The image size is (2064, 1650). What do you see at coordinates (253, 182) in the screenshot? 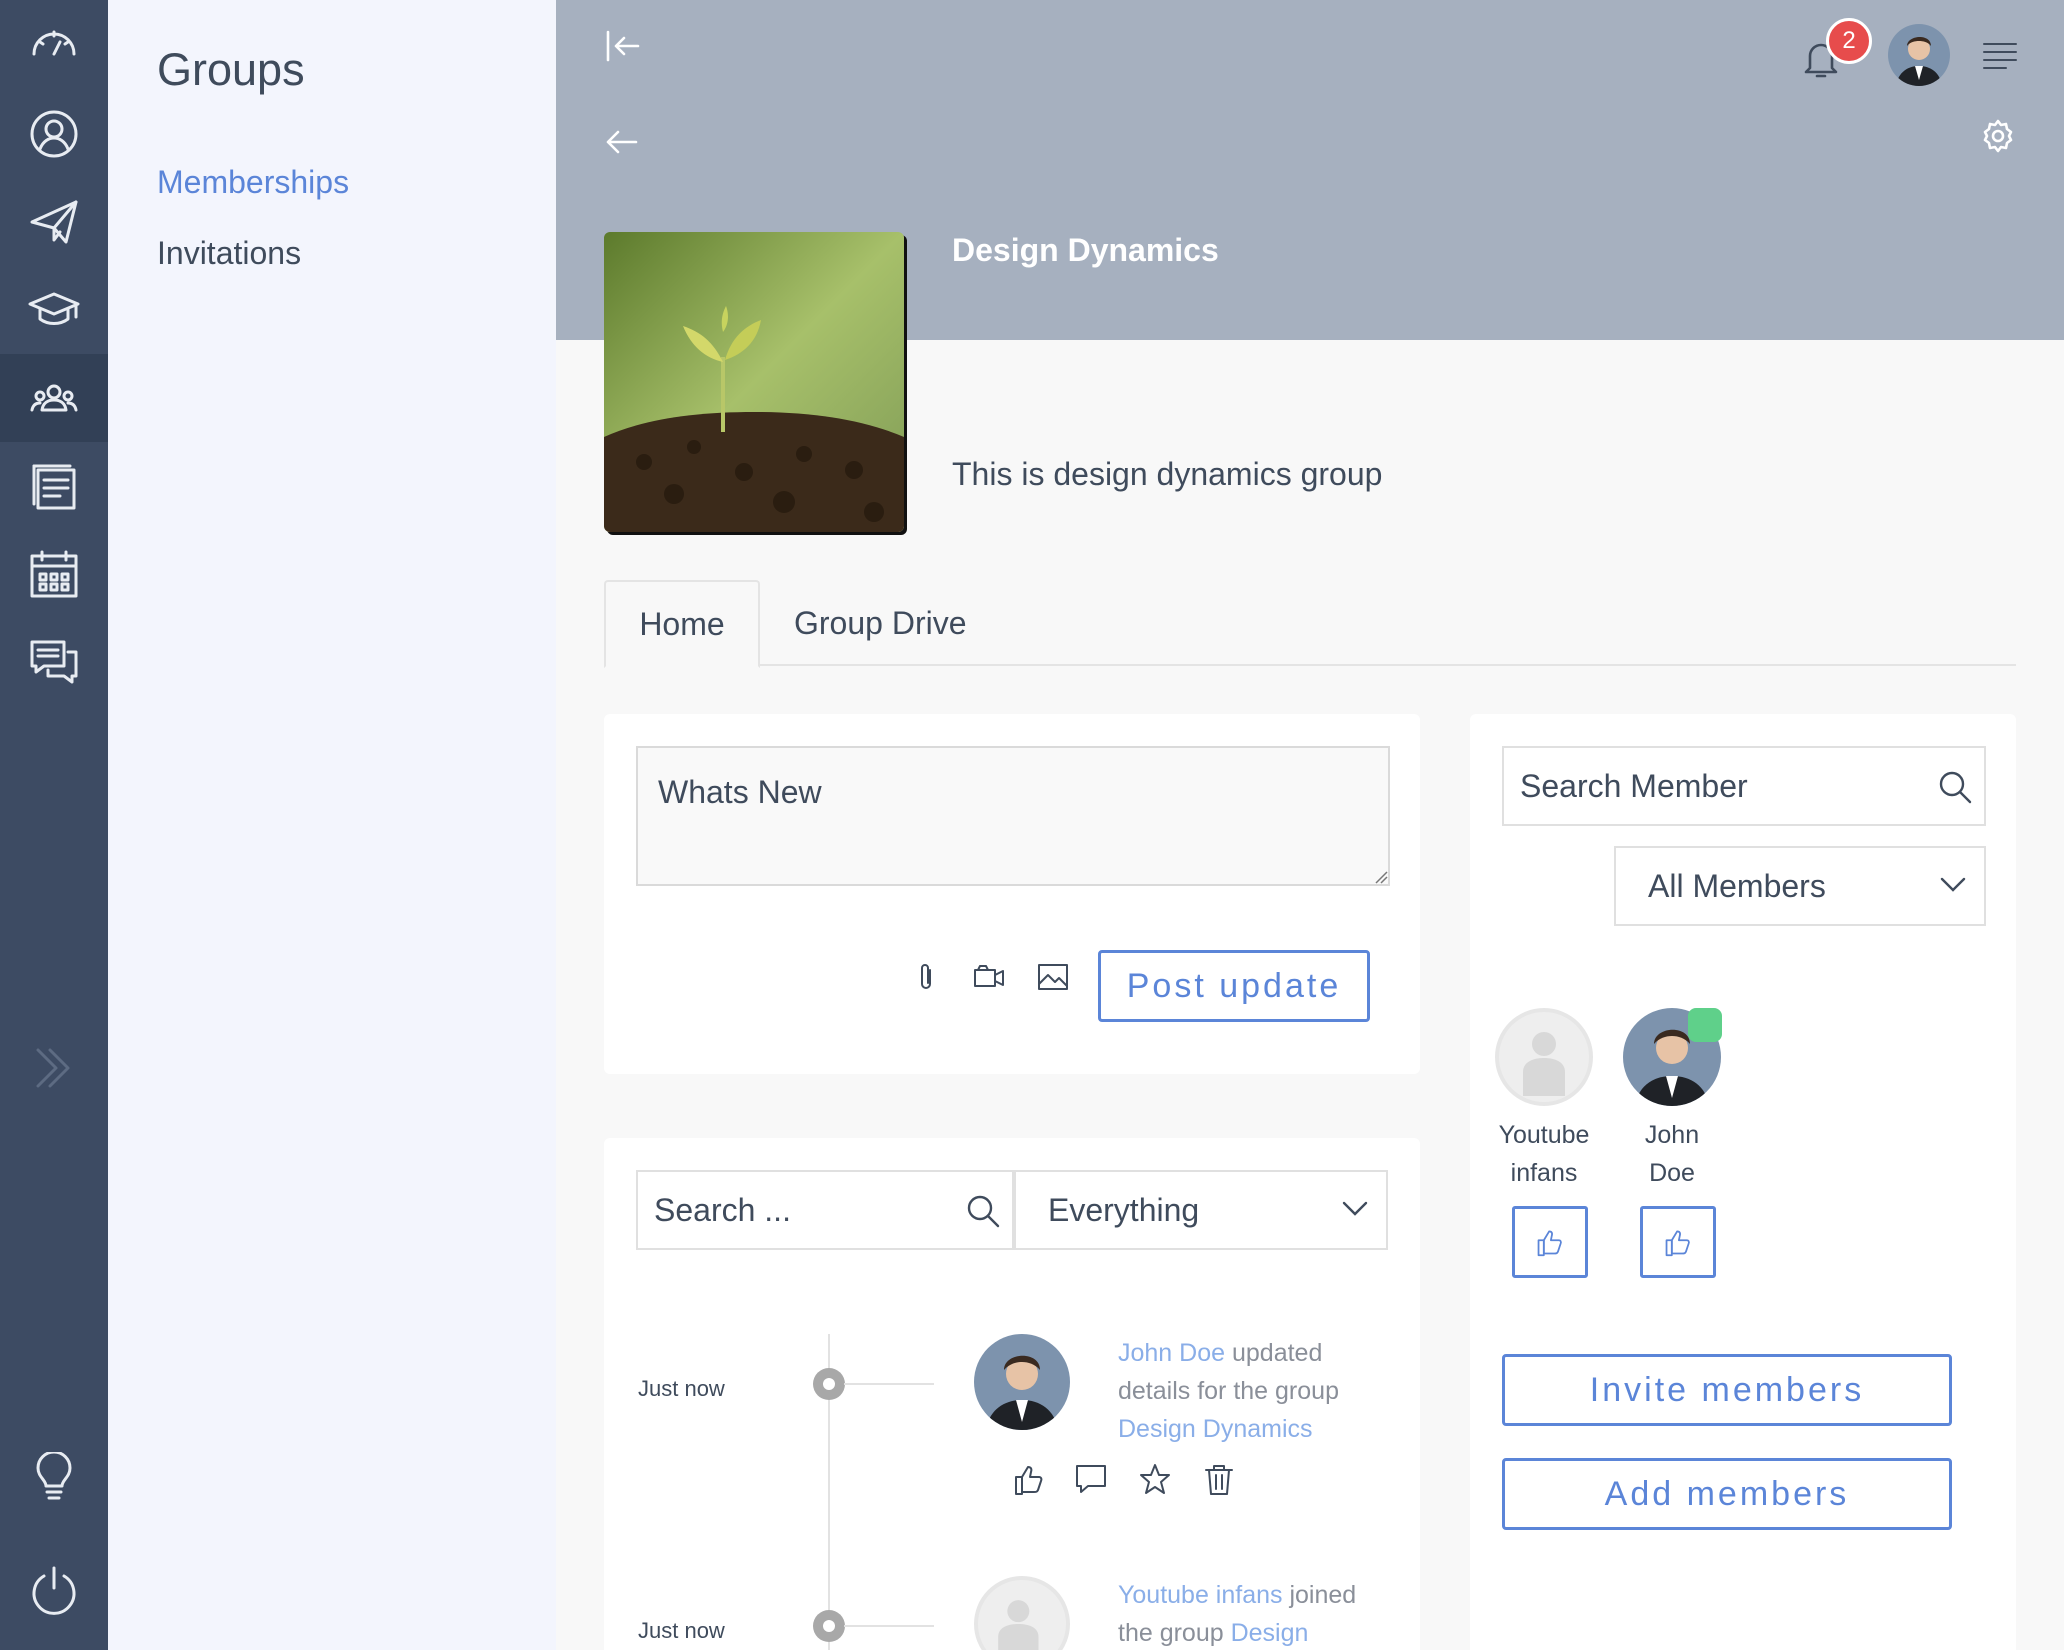
I see `subnav-item-memberships: Memberships` at bounding box center [253, 182].